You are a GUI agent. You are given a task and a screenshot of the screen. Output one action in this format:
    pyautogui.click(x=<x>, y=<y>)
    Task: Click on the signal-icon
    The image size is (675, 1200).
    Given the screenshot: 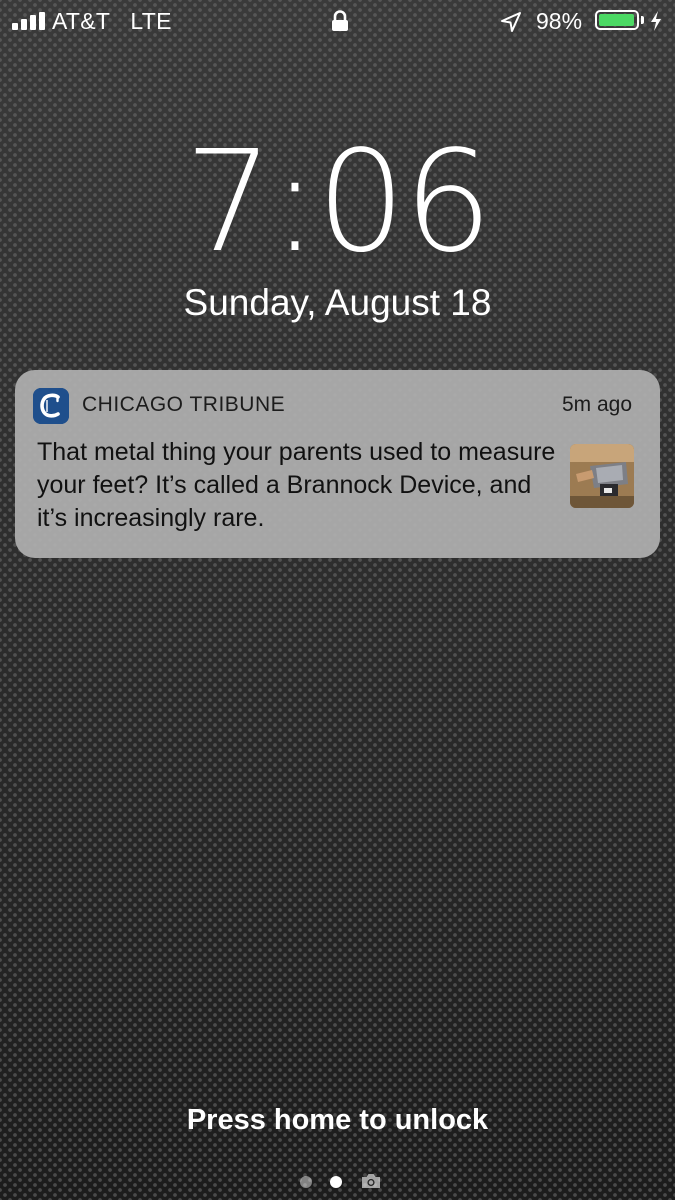 What is the action you would take?
    pyautogui.click(x=29, y=21)
    